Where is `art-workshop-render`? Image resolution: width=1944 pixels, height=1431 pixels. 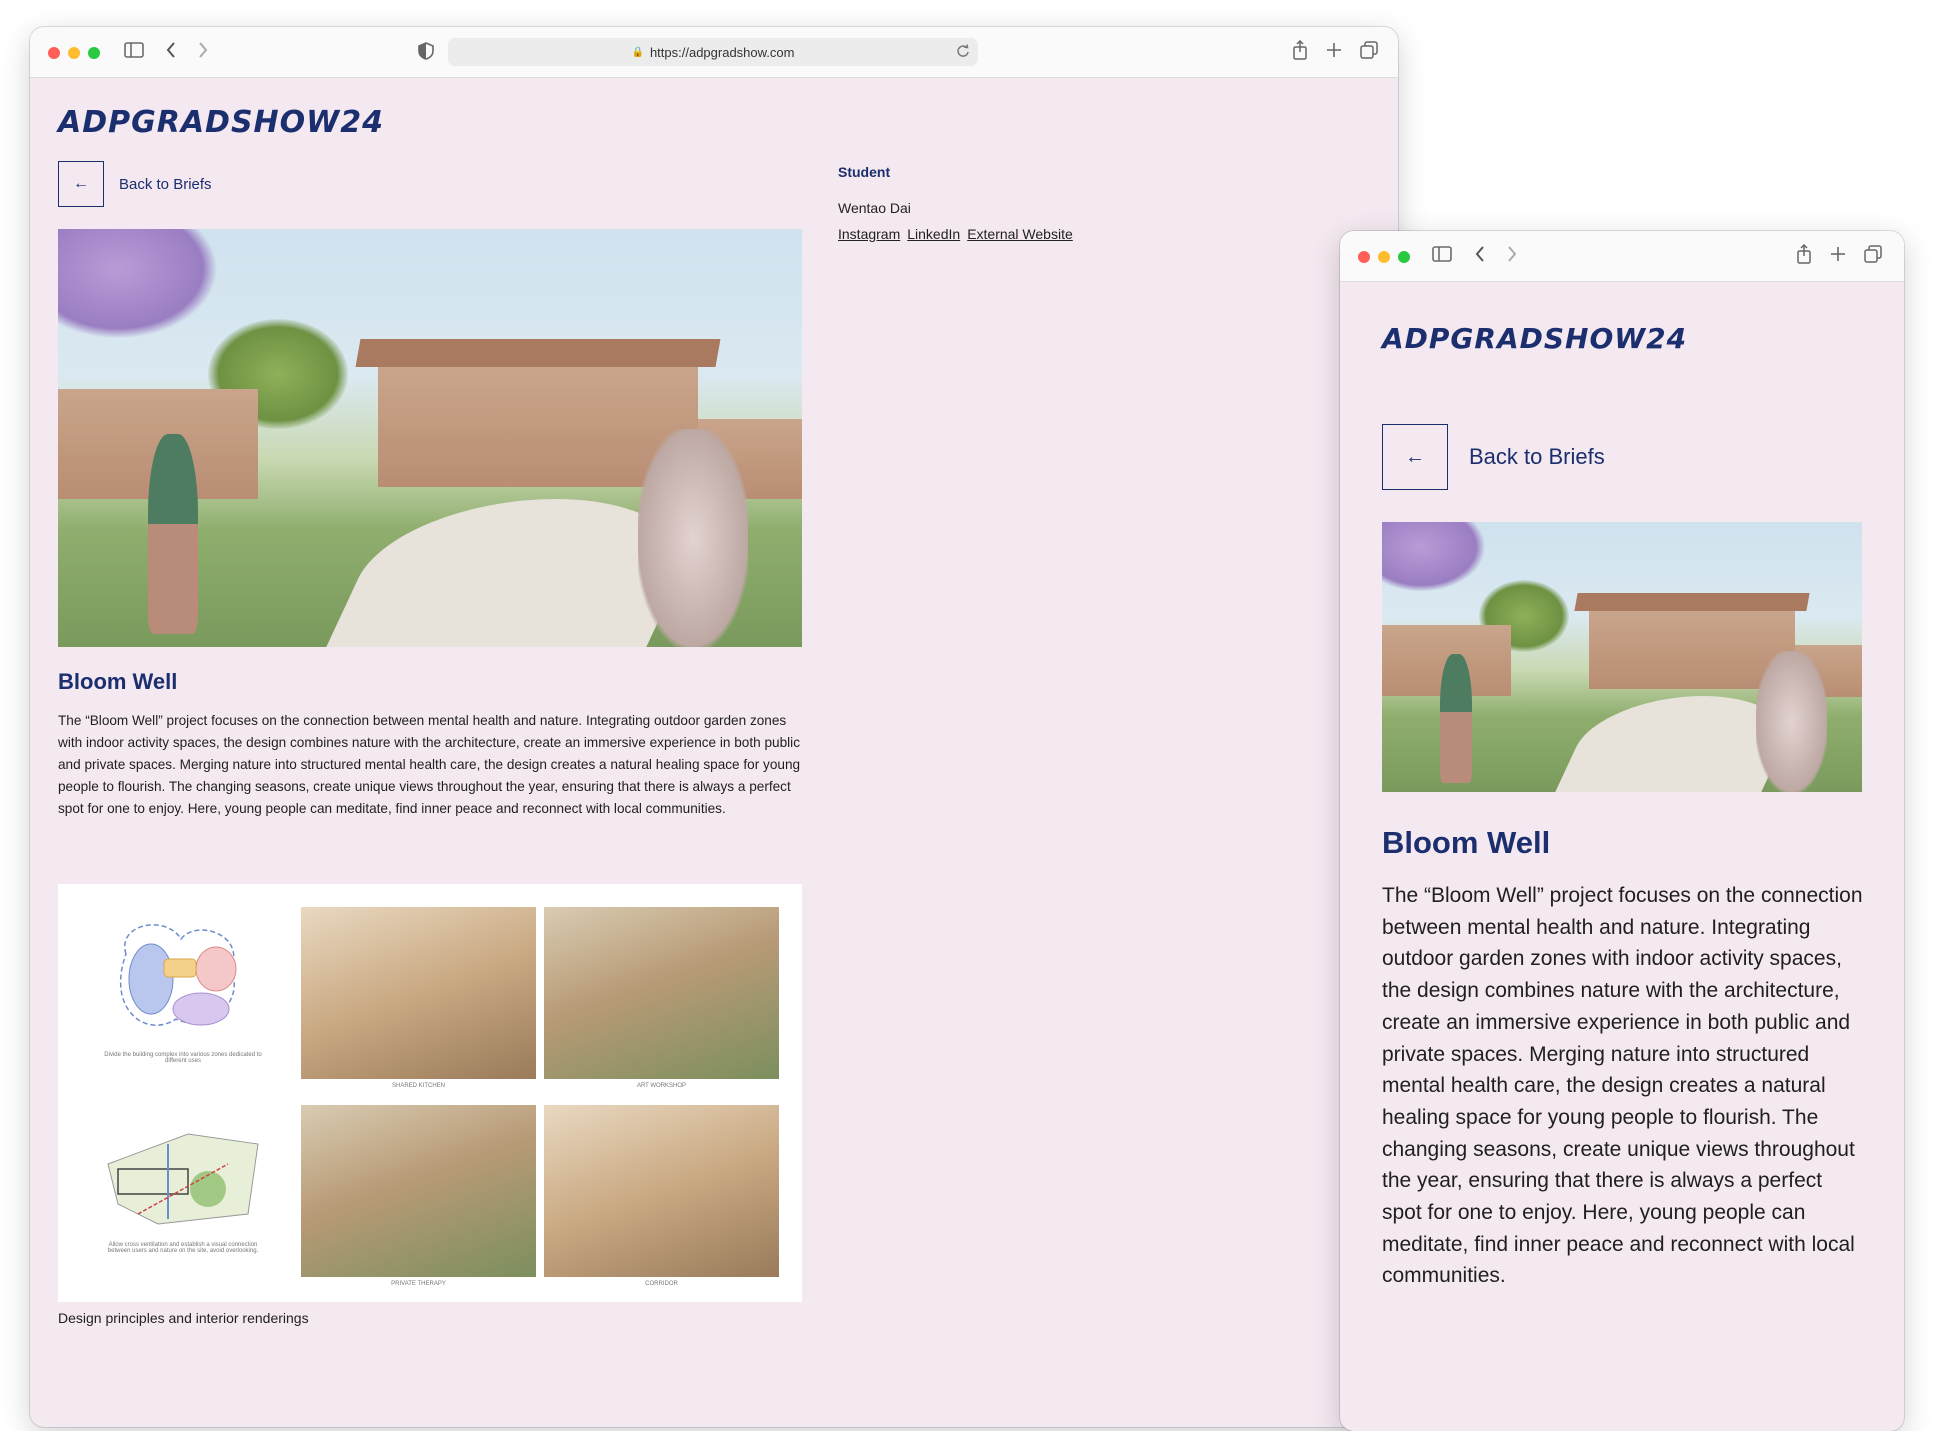
art-workshop-render is located at coordinates (661, 993).